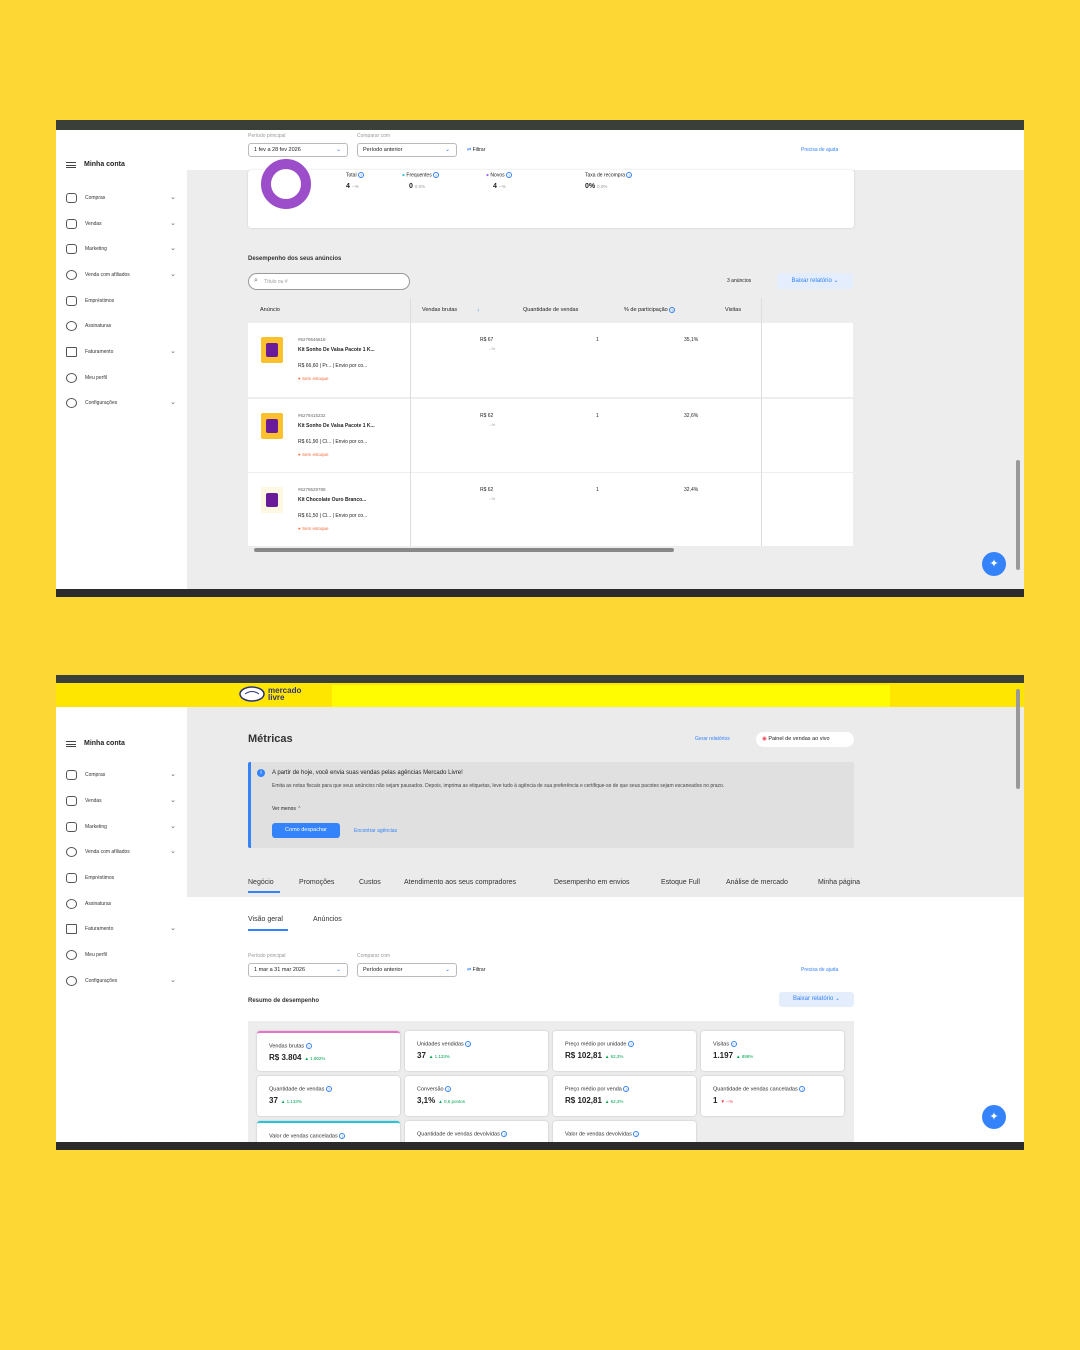  What do you see at coordinates (71, 224) in the screenshot?
I see `tag-icon` at bounding box center [71, 224].